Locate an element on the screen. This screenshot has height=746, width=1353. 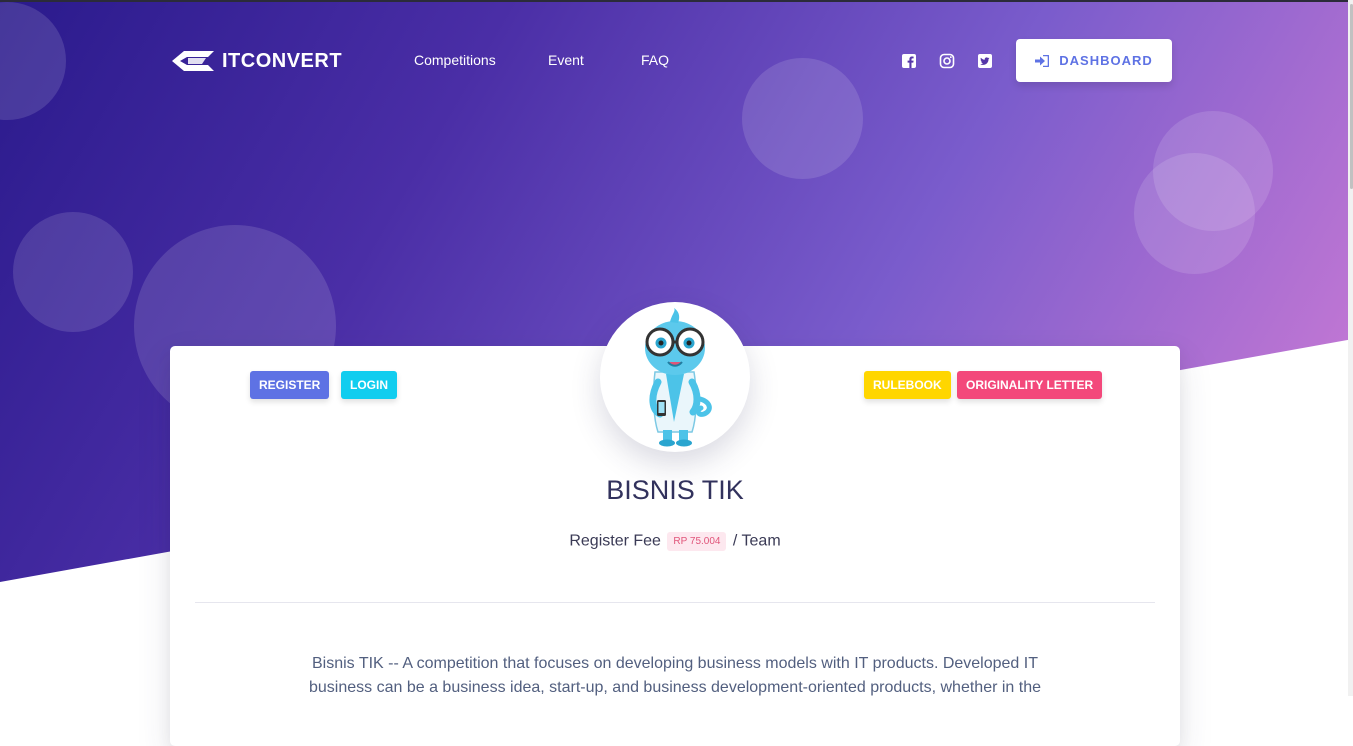
dashboard-label: DASHBOARD is located at coordinates (1106, 60).